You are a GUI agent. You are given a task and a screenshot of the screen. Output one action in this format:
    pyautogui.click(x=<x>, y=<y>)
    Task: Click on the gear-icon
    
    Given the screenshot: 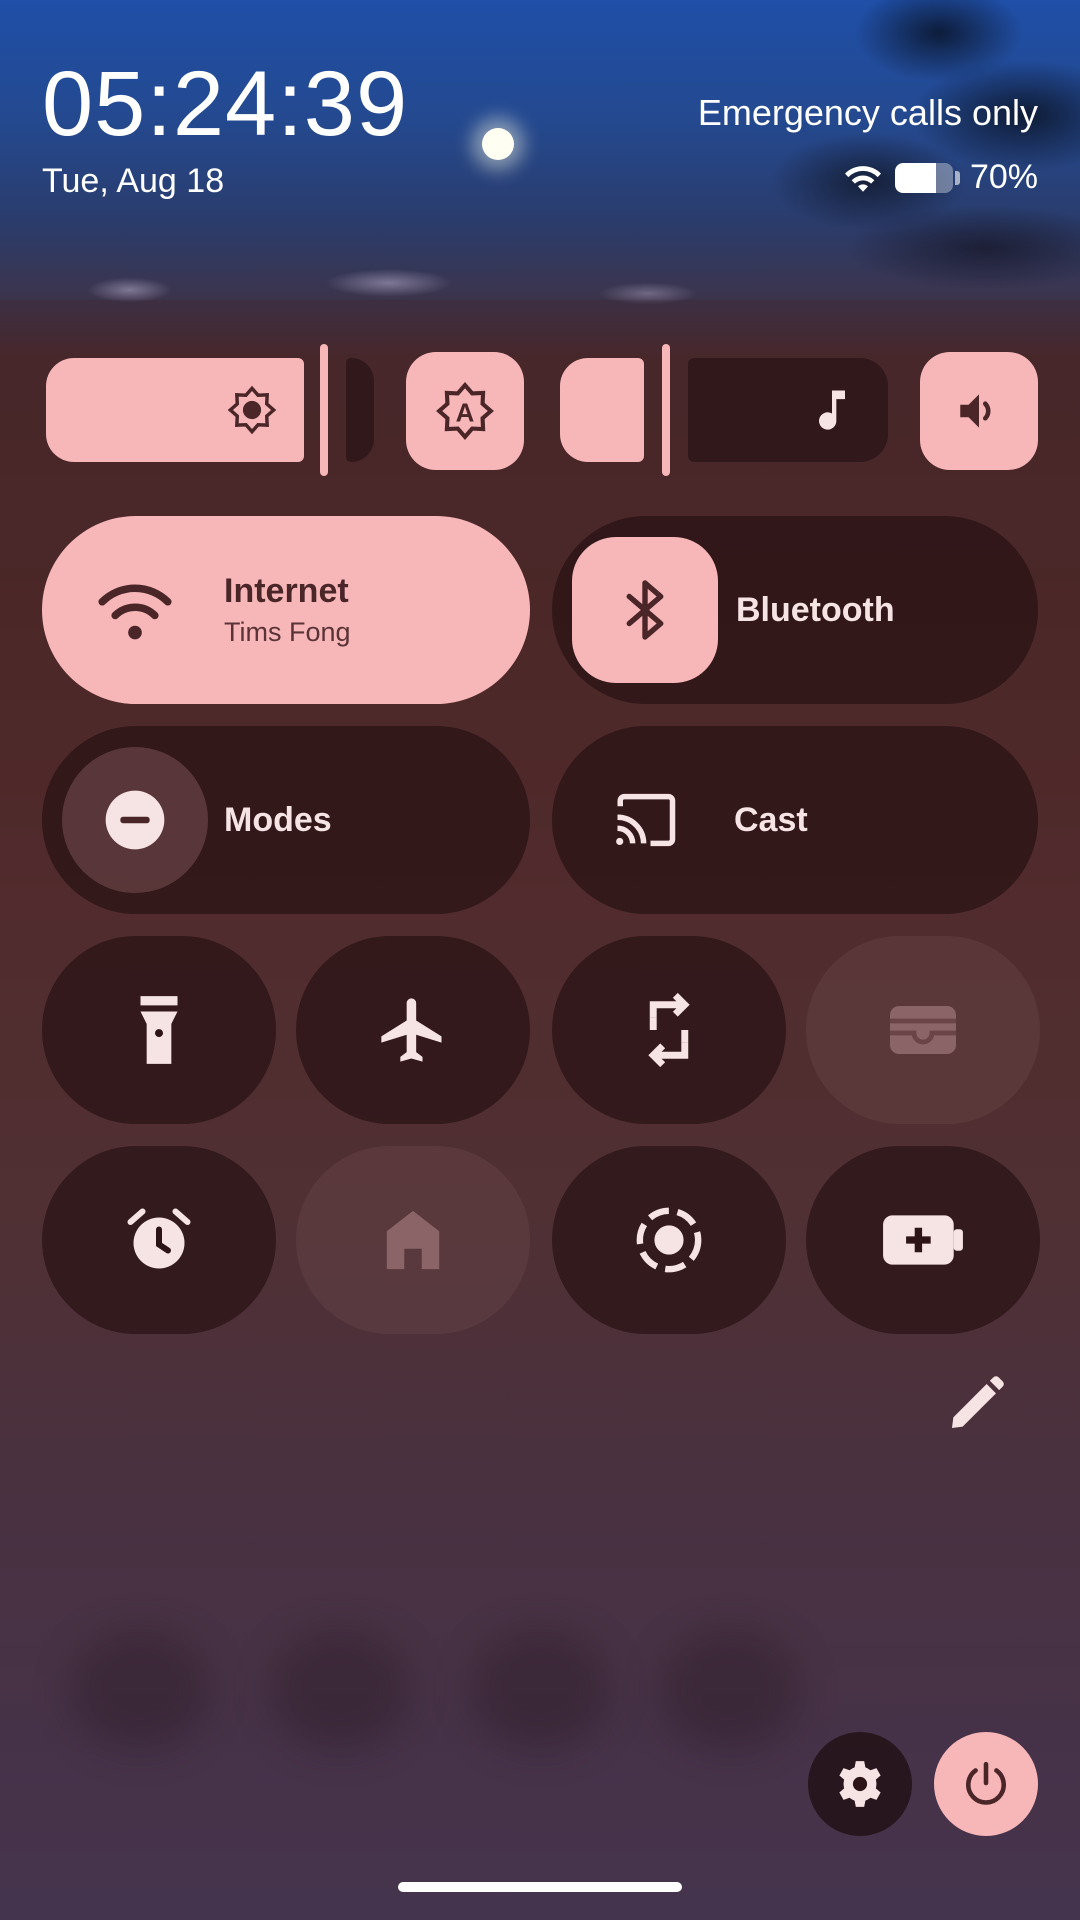 What is the action you would take?
    pyautogui.click(x=860, y=1784)
    